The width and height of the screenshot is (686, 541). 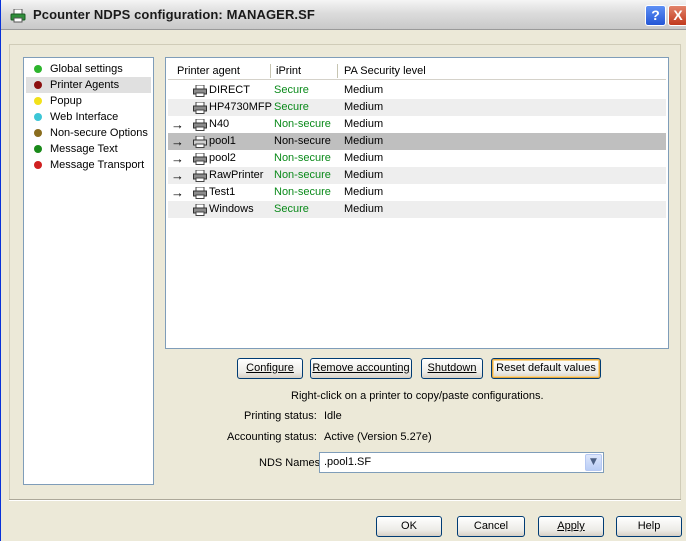 I want to click on printer-agent-name: DIRECT, so click(x=229, y=90).